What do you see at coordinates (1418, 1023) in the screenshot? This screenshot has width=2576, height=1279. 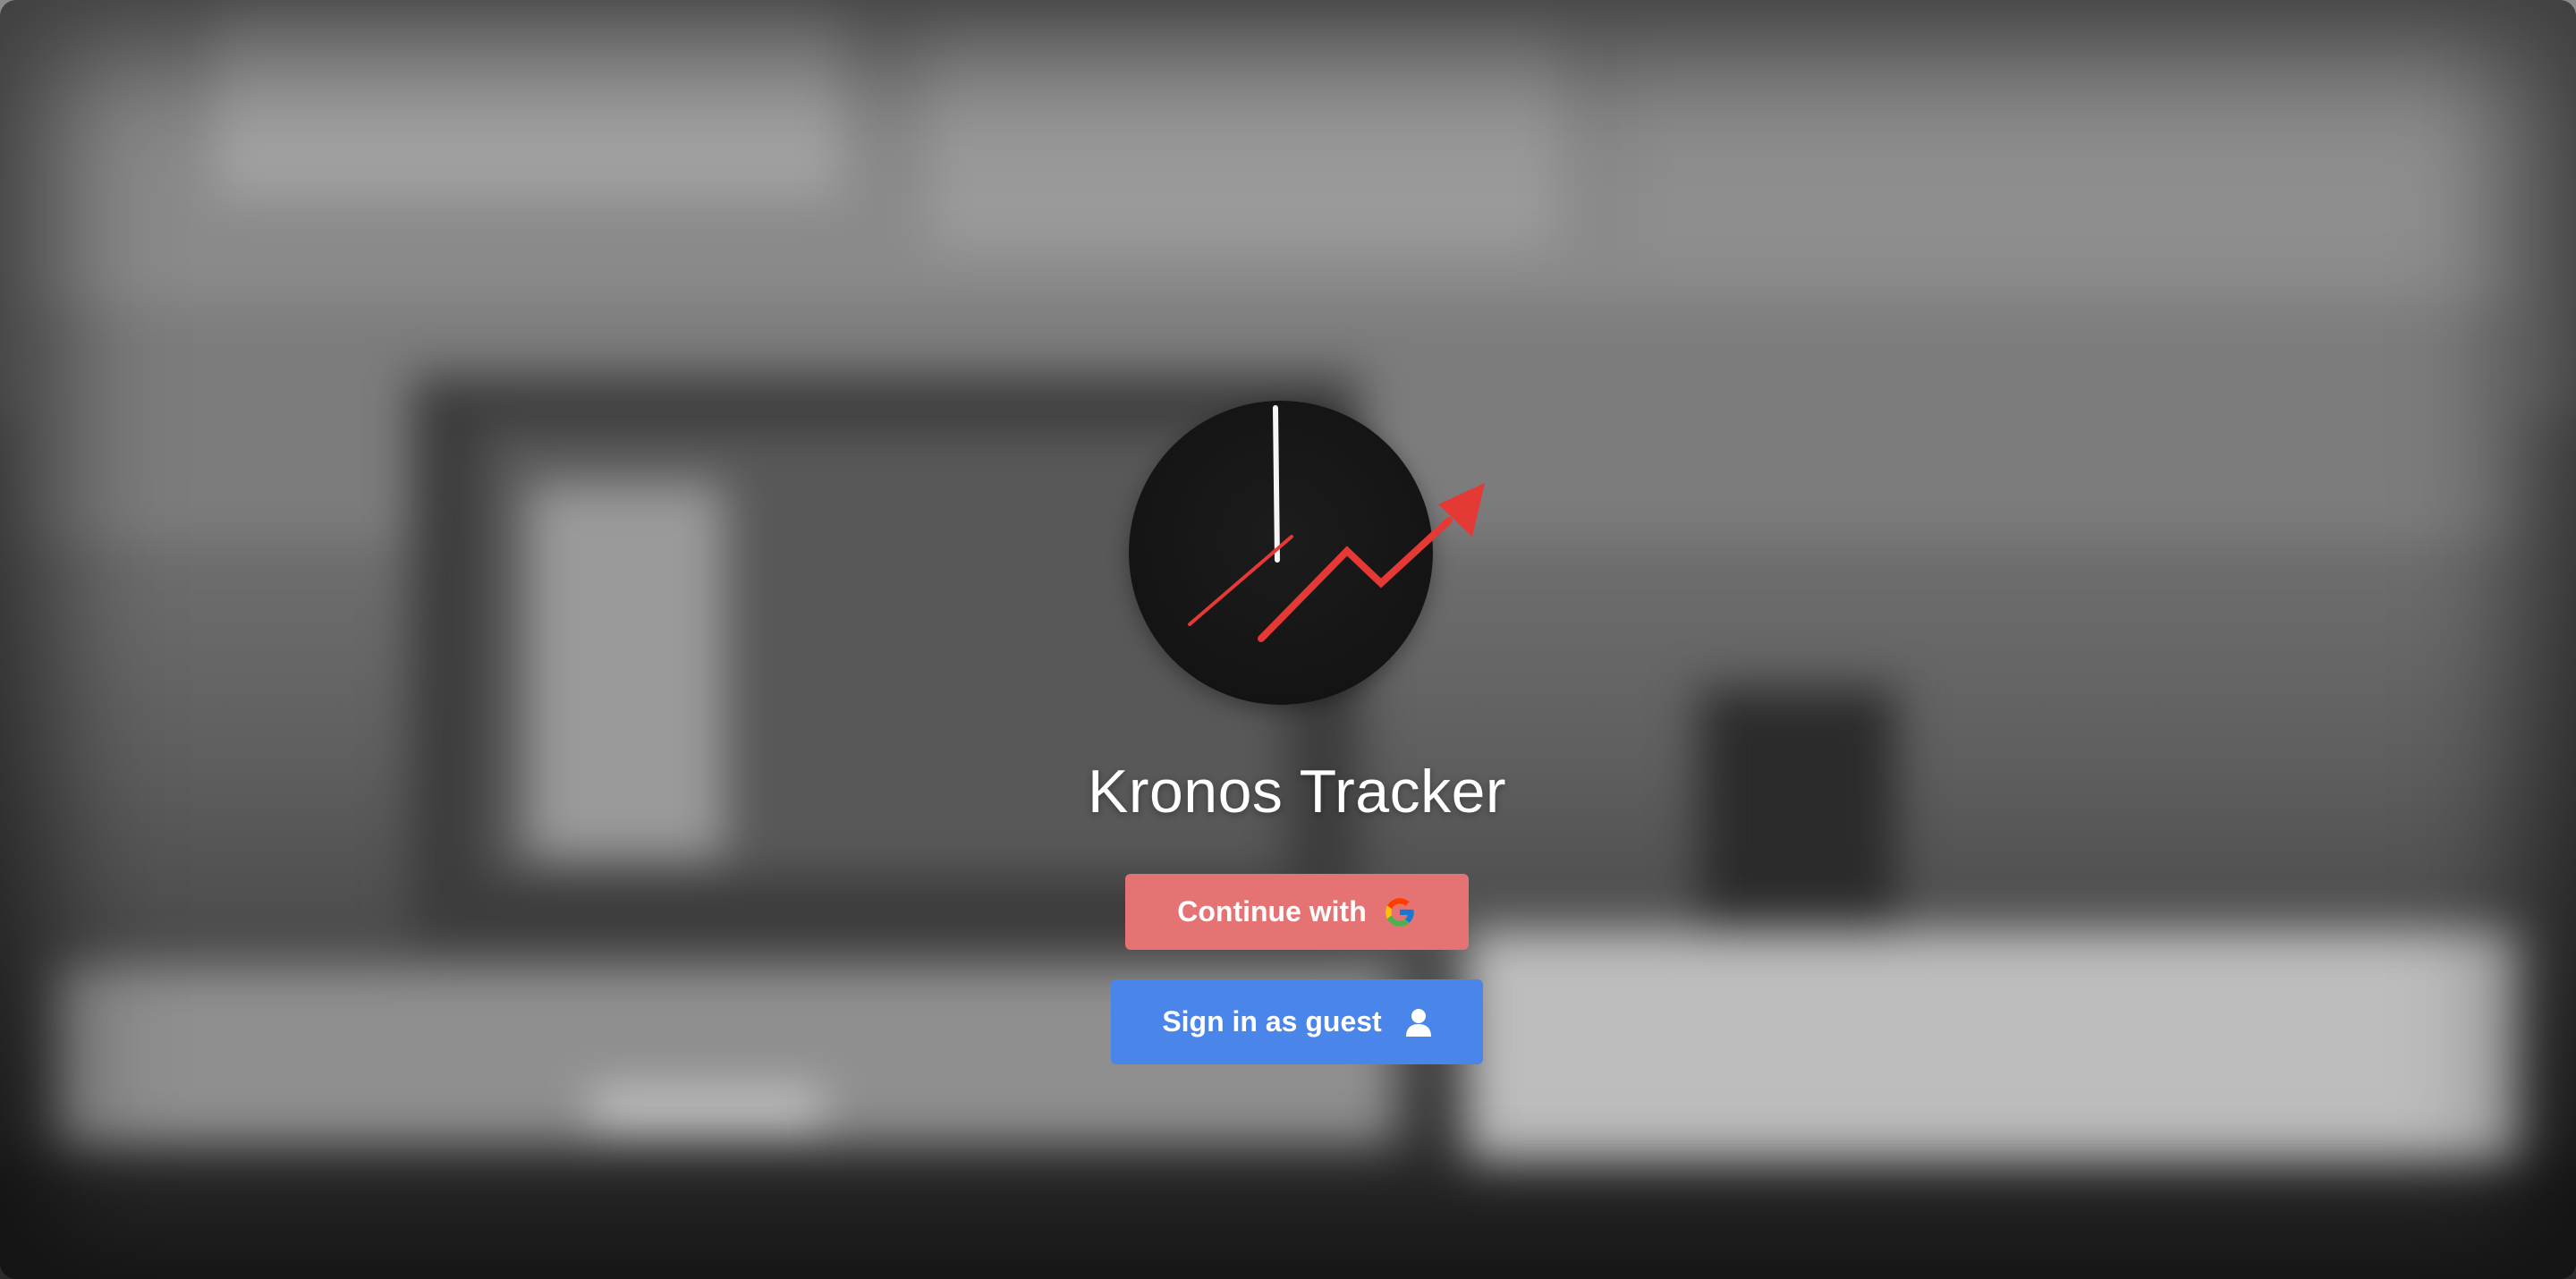 I see `person-icon` at bounding box center [1418, 1023].